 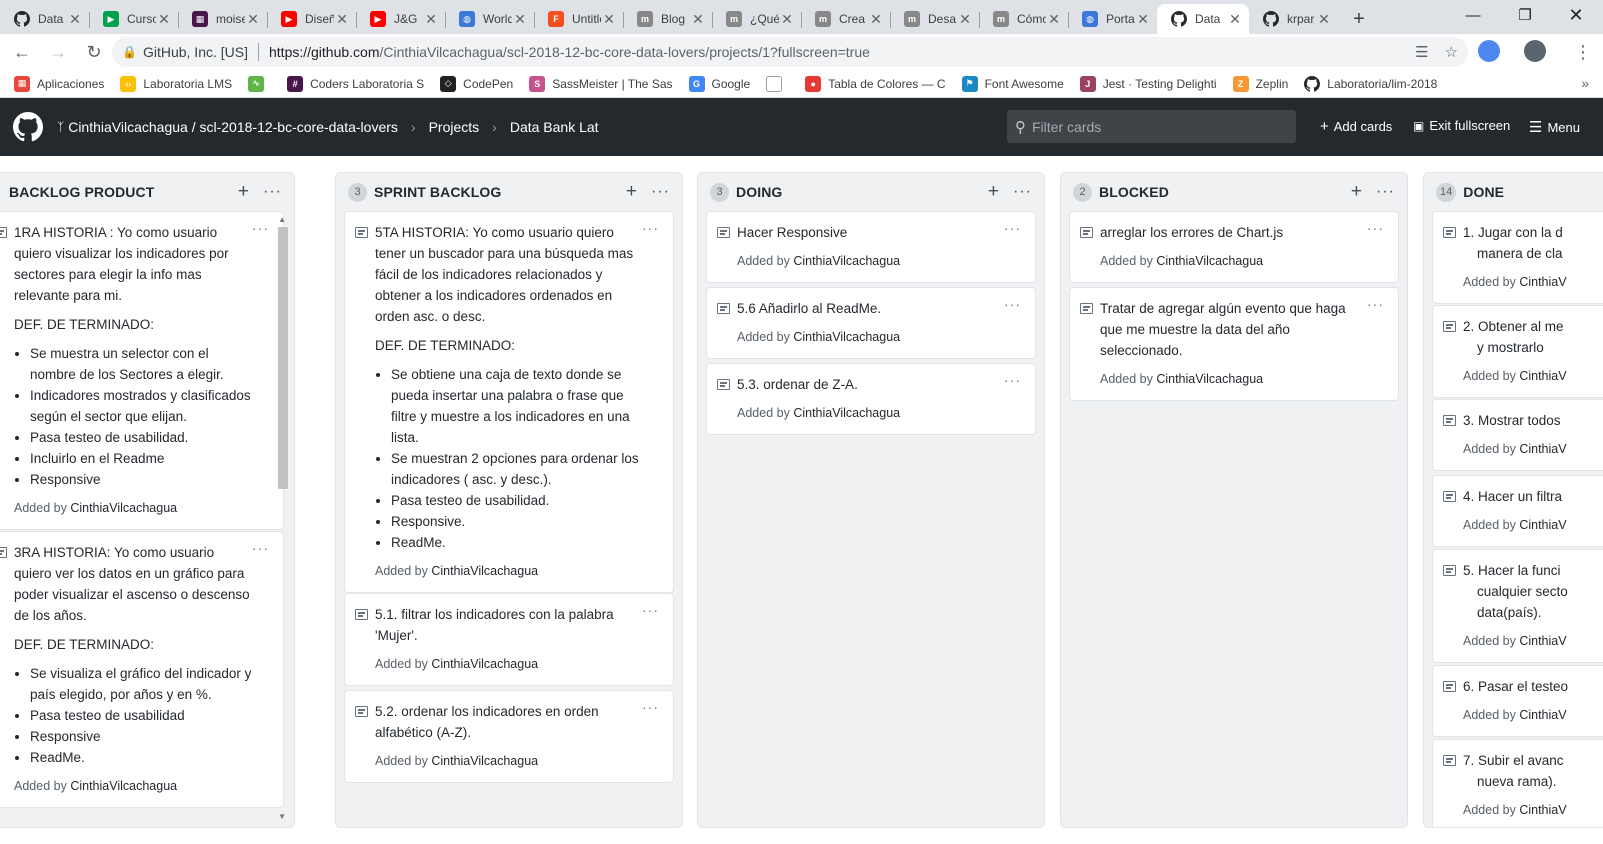 I want to click on bookmark-item: ⚑ Font Awesome, so click(x=1012, y=83).